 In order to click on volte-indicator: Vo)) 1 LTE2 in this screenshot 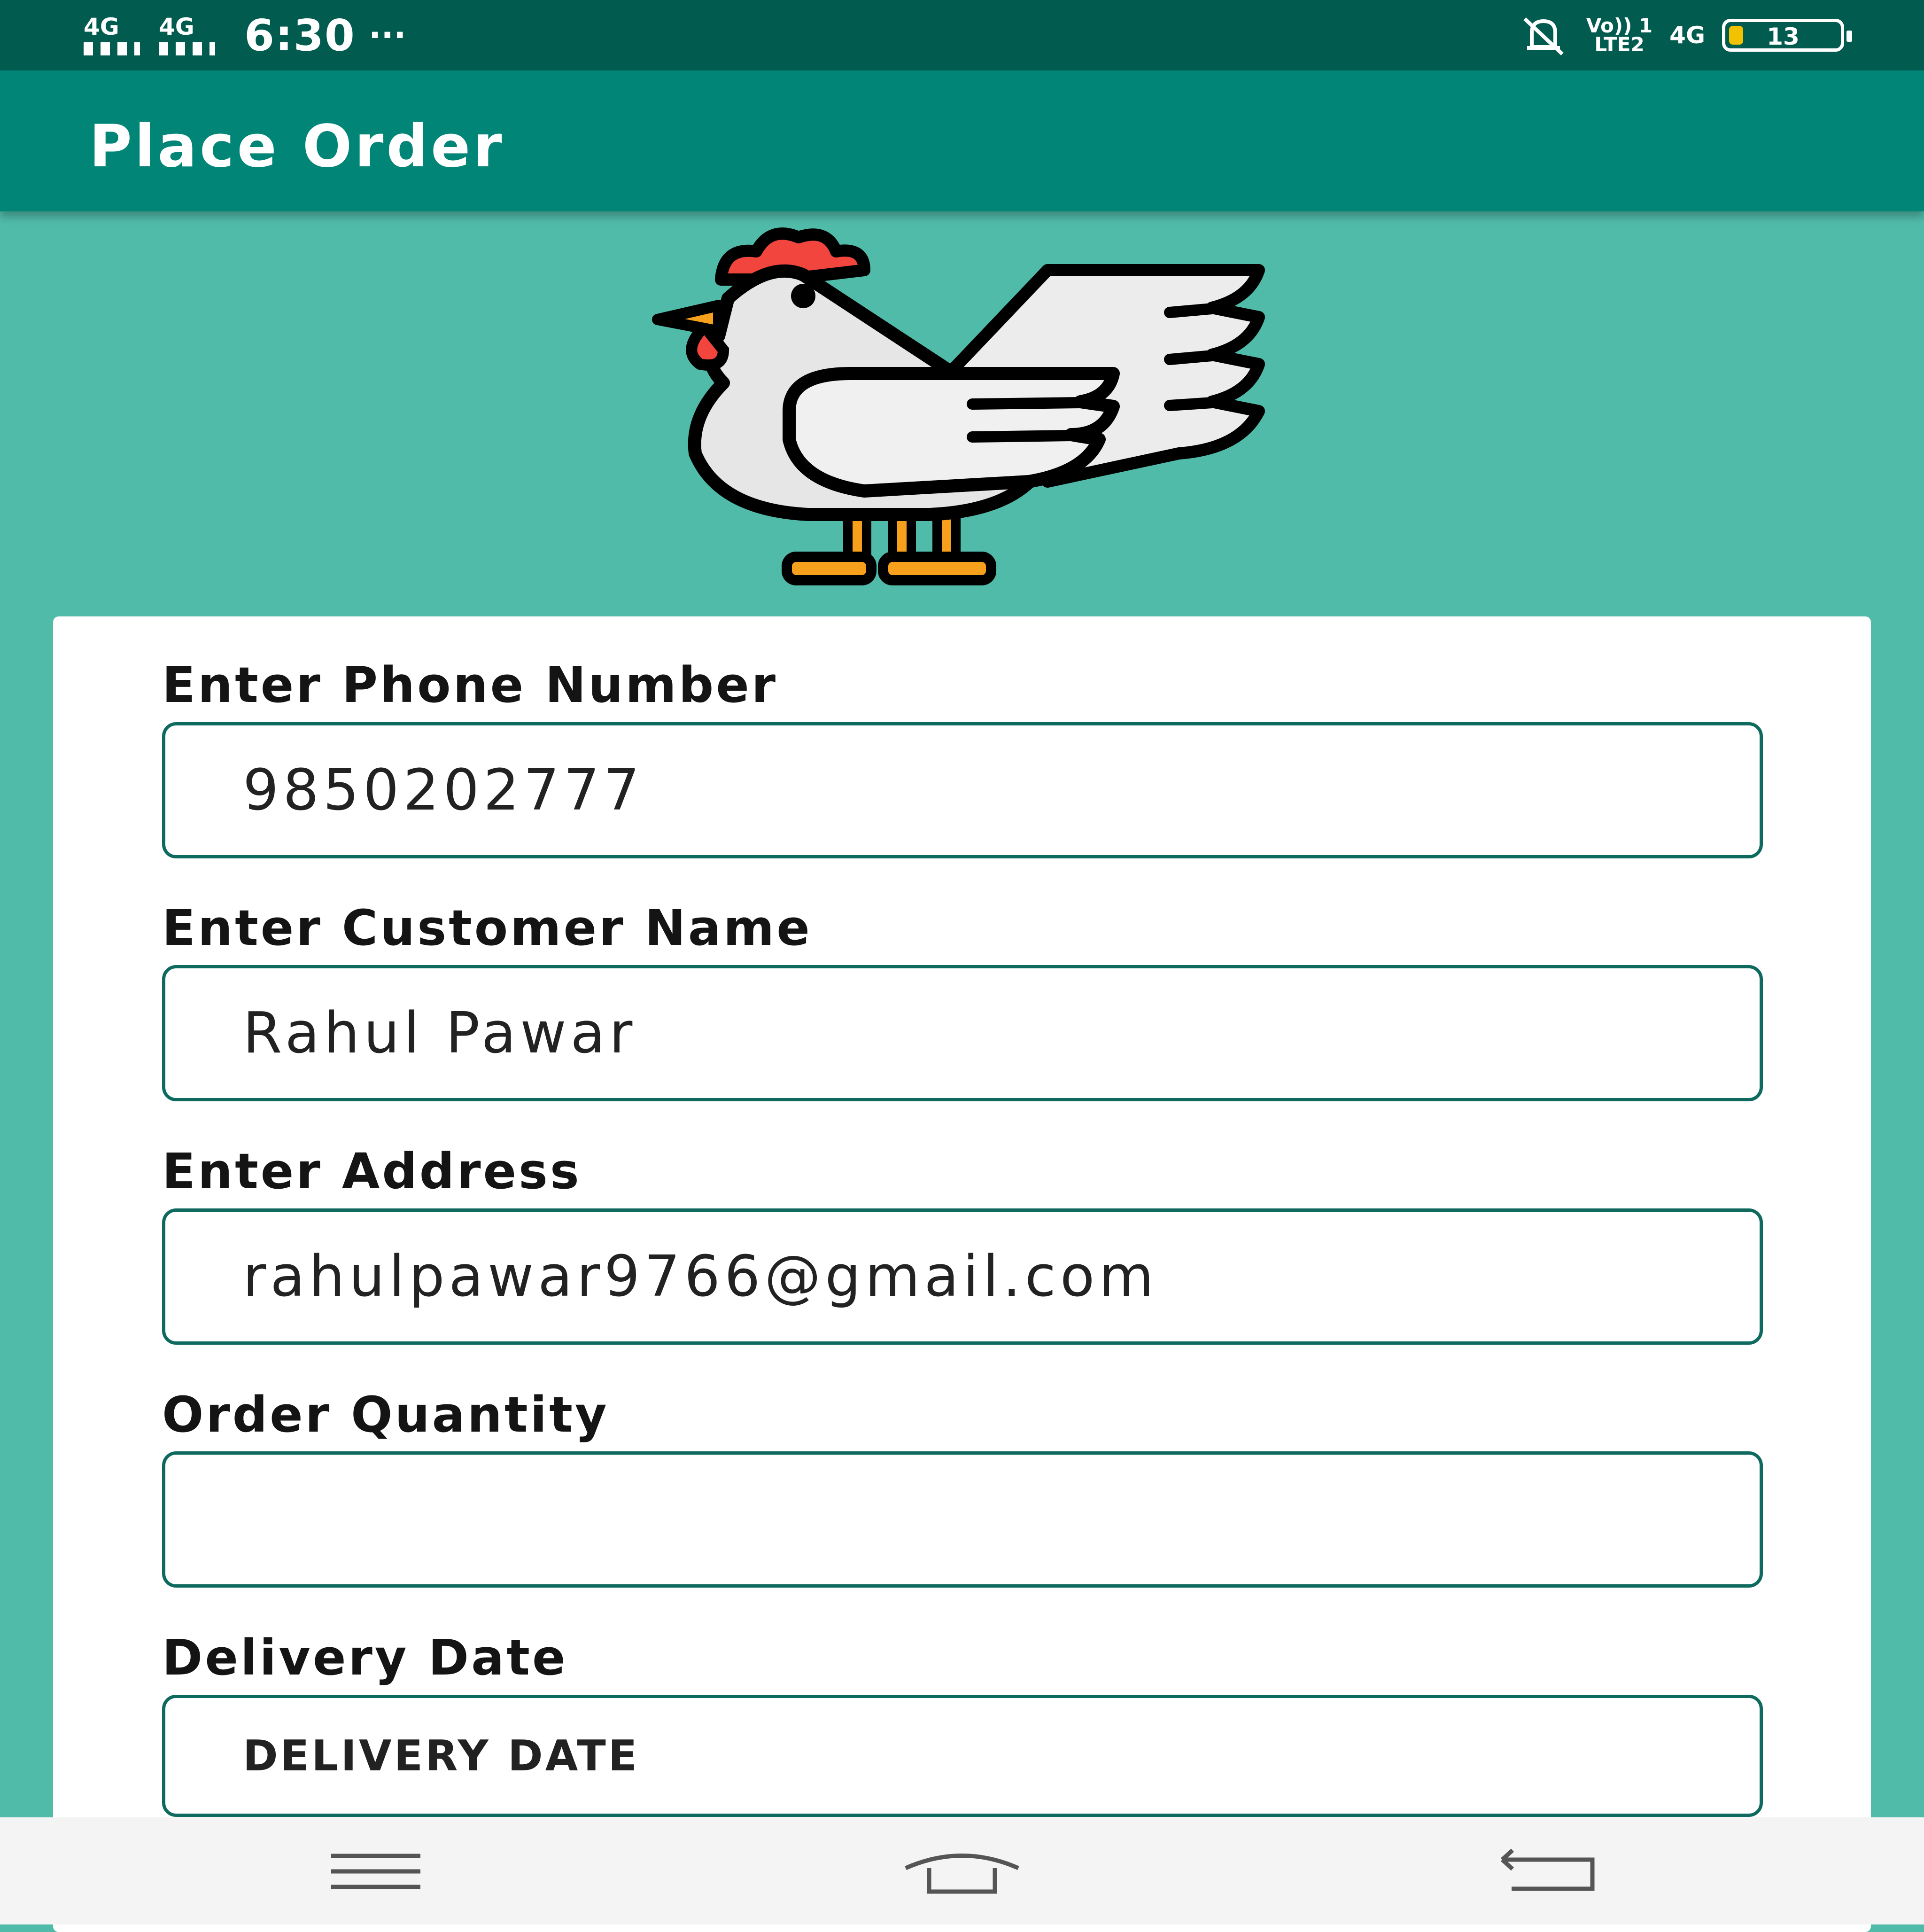, I will do `click(1619, 35)`.